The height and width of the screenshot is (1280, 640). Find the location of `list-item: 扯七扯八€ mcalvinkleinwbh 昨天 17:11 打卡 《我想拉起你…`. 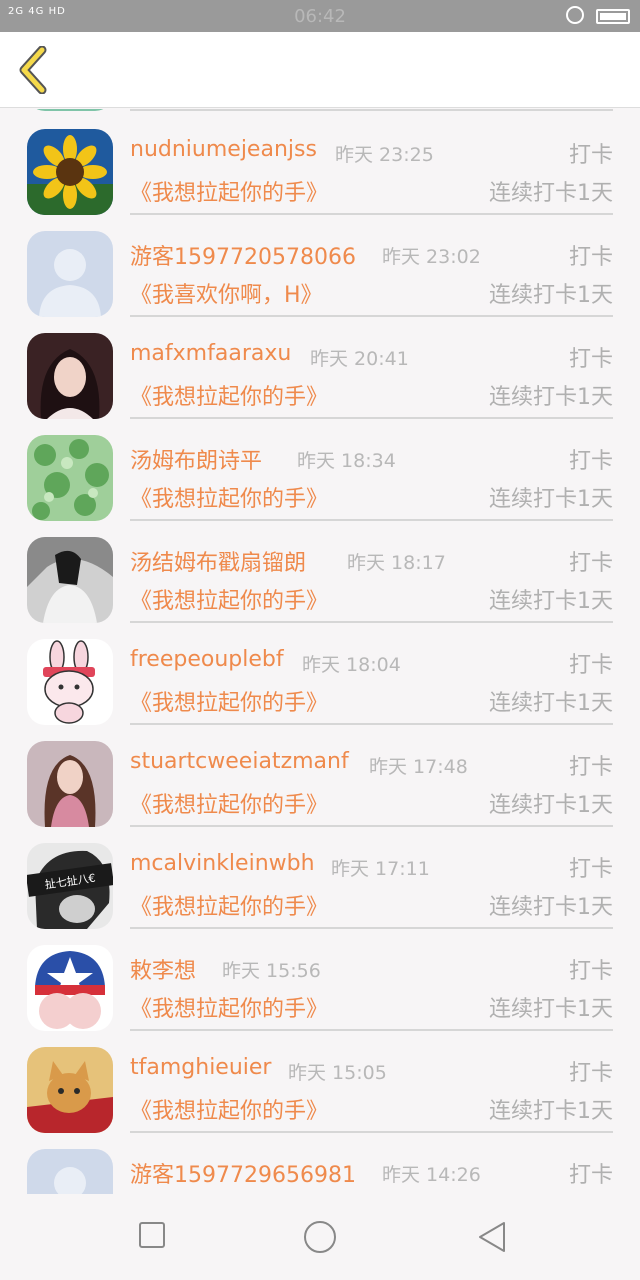

list-item: 扯七扯八€ mcalvinkleinwbh 昨天 17:11 打卡 《我想拉起你… is located at coordinates (320, 876).